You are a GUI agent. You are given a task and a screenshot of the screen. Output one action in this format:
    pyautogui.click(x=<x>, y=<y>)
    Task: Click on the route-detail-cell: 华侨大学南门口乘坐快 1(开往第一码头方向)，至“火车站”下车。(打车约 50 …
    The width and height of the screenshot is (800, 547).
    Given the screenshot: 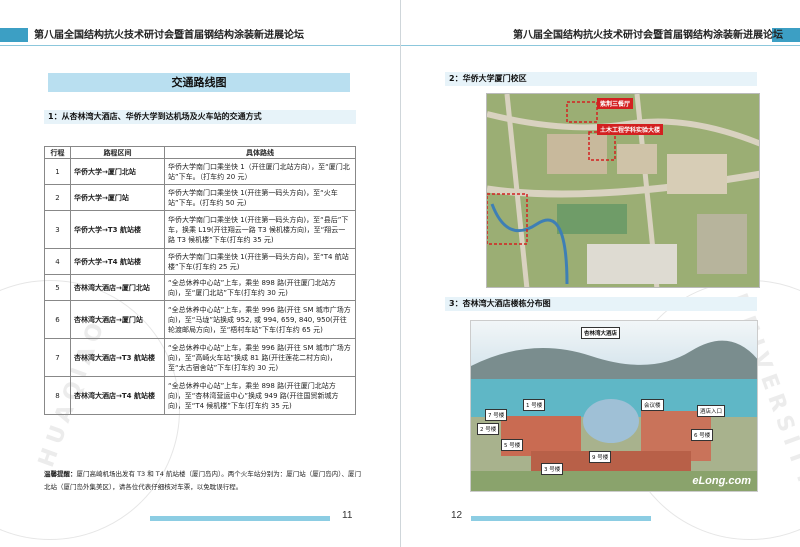 What is the action you would take?
    pyautogui.click(x=260, y=197)
    